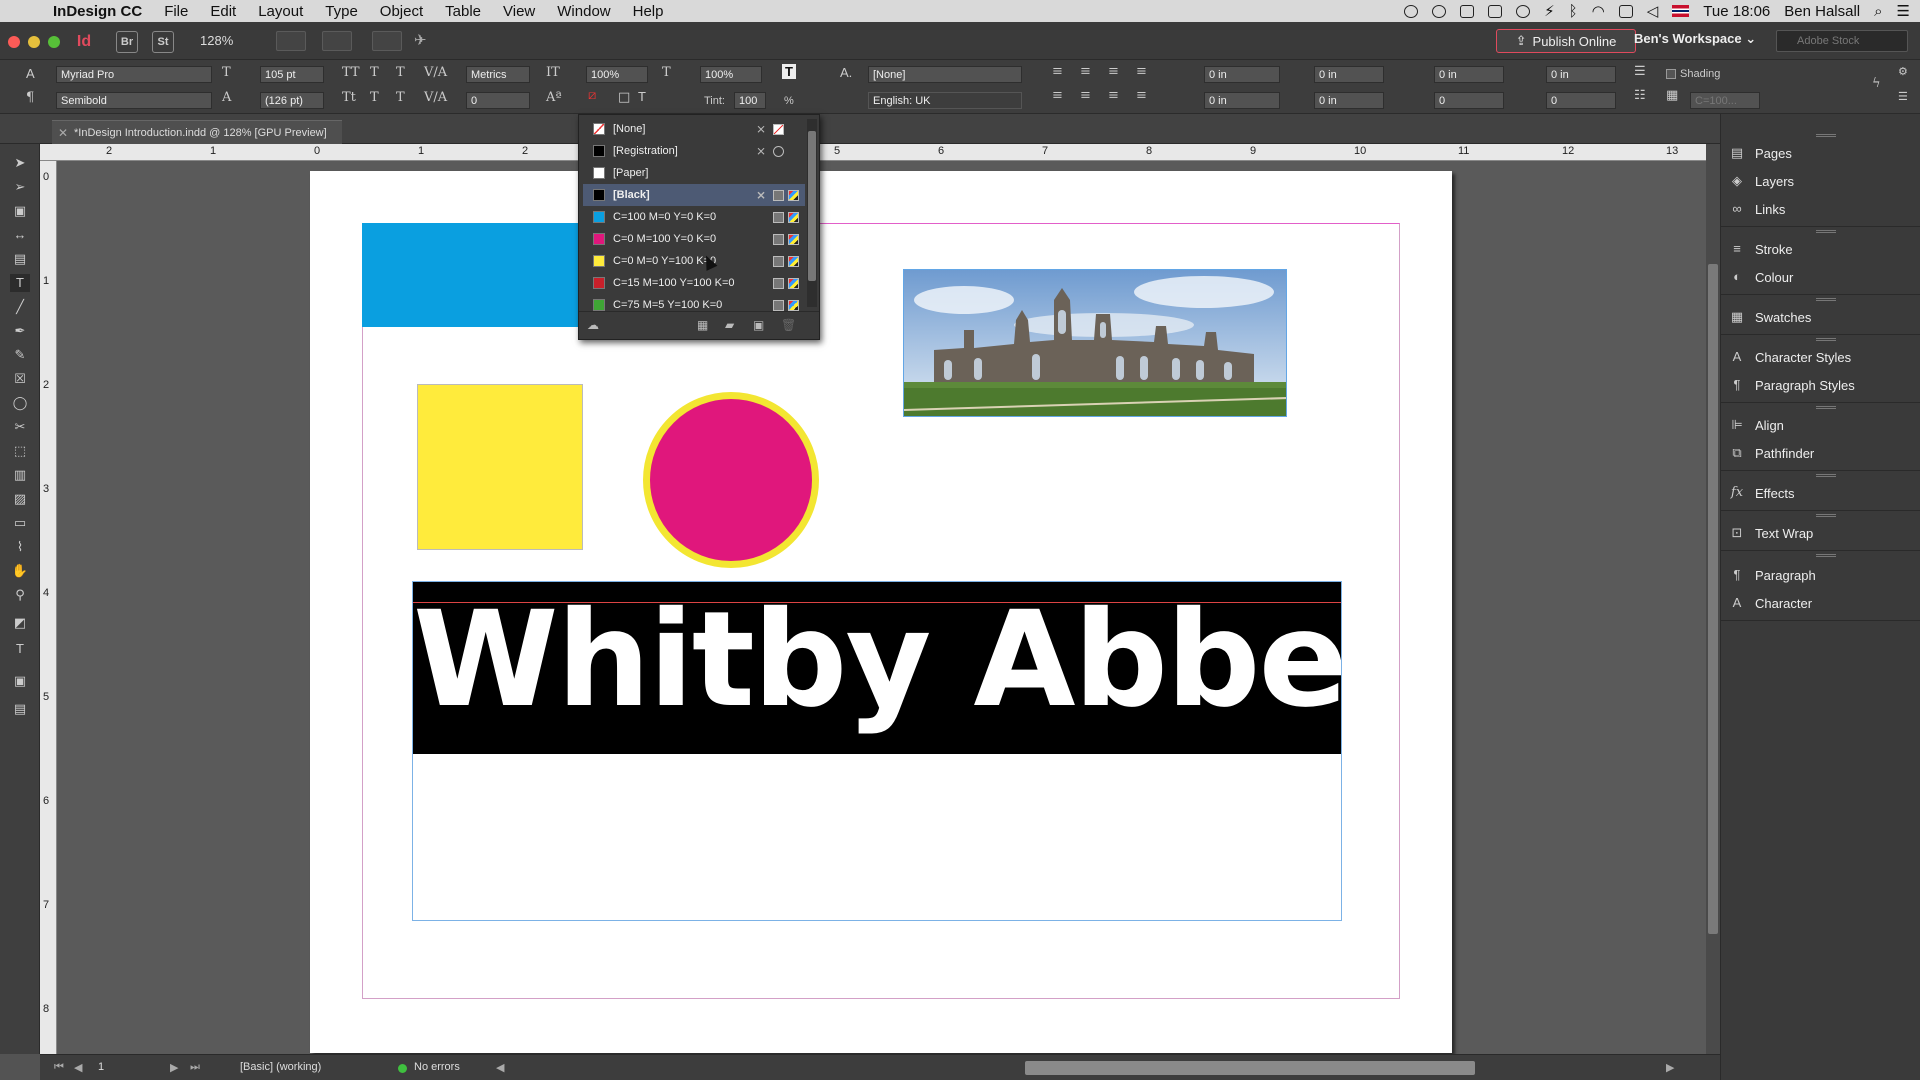 This screenshot has height=1080, width=1920. Describe the element at coordinates (1573, 11) in the screenshot. I see `bluetooth-icon: ᛒ` at that location.